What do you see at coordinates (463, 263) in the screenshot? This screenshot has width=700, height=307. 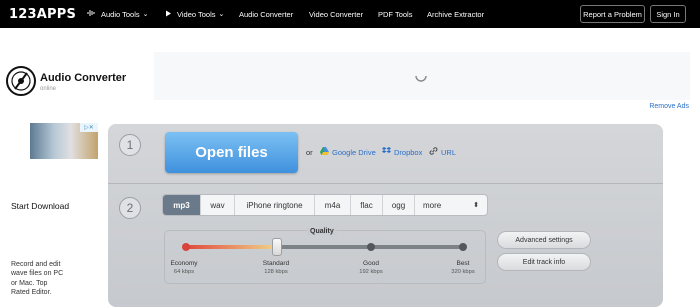 I see `quality-label-best: Best` at bounding box center [463, 263].